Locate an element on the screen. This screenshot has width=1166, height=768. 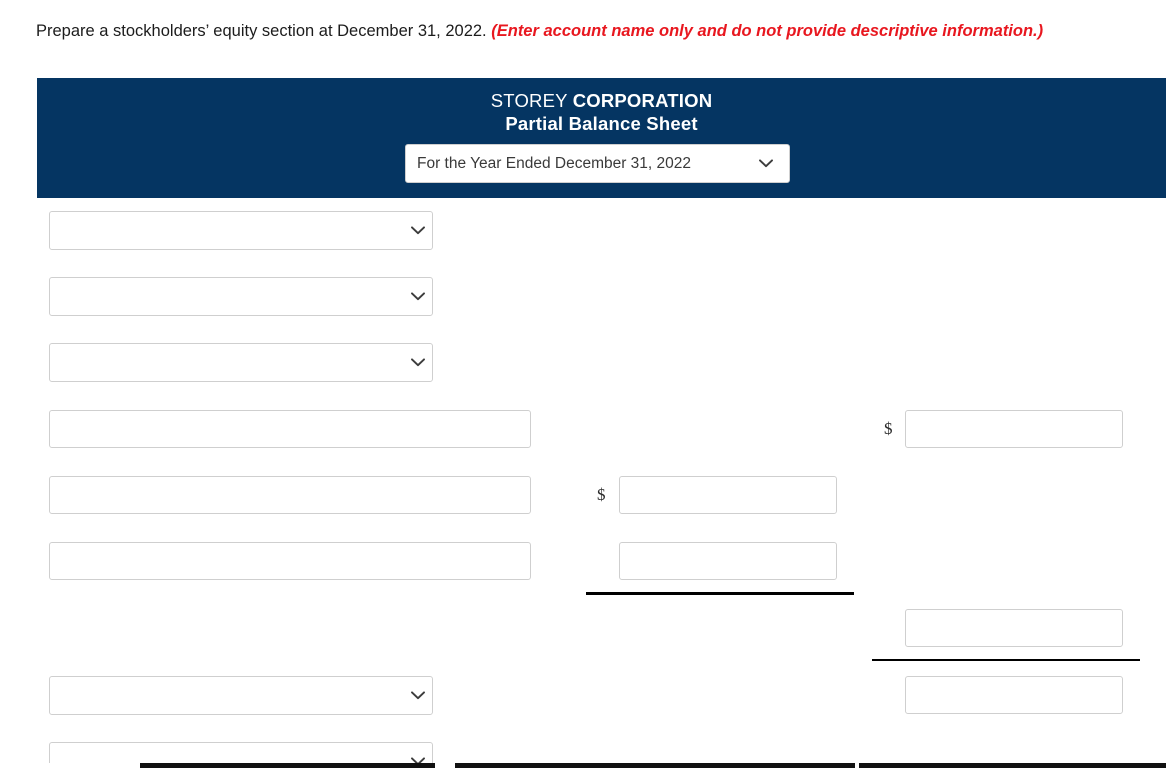
middle-column-subtotal-rule is located at coordinates (720, 593).